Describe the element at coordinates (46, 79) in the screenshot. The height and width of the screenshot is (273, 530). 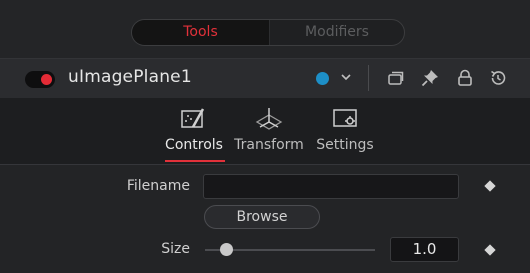
I see `toggle-dot-icon` at that location.